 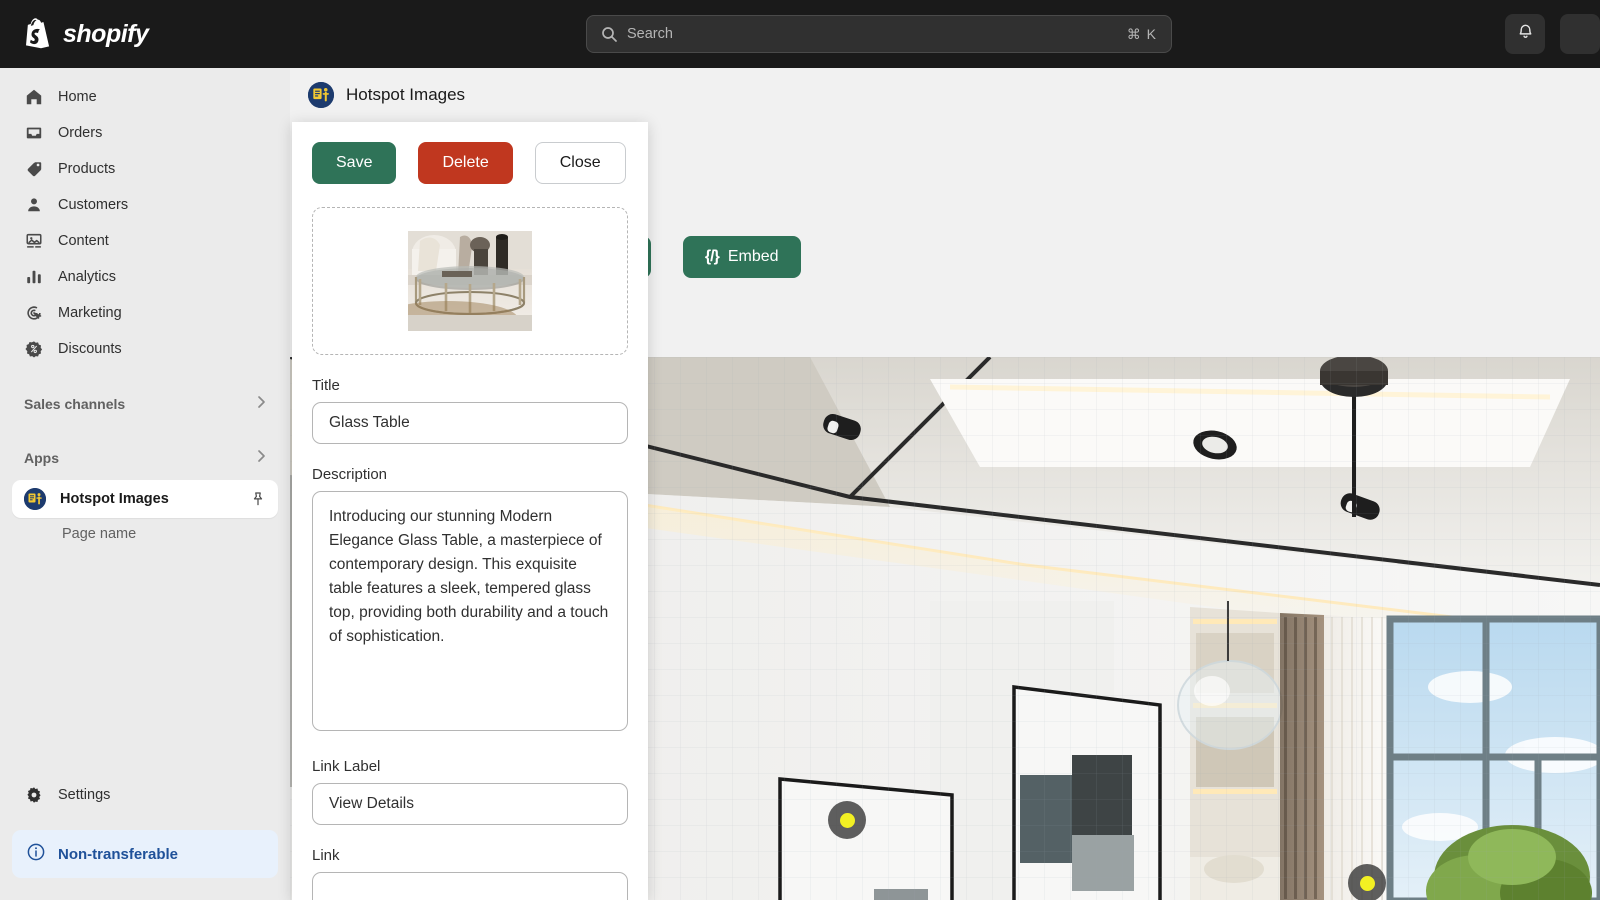 I want to click on link-label-label: Link Label, so click(x=346, y=766).